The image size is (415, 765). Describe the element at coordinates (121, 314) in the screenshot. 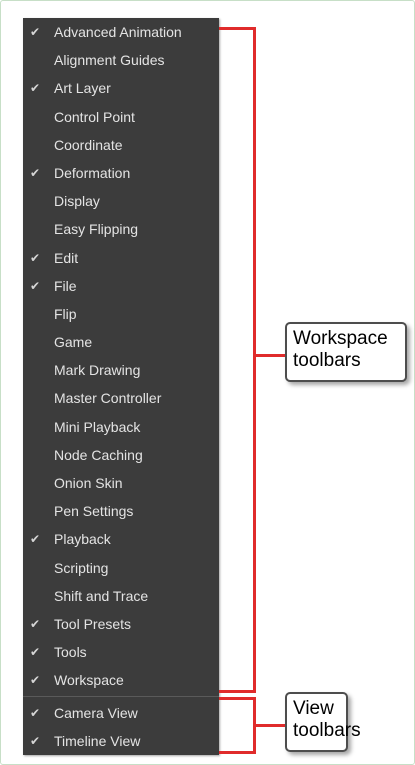

I see `menu-item-flip: Flip` at that location.